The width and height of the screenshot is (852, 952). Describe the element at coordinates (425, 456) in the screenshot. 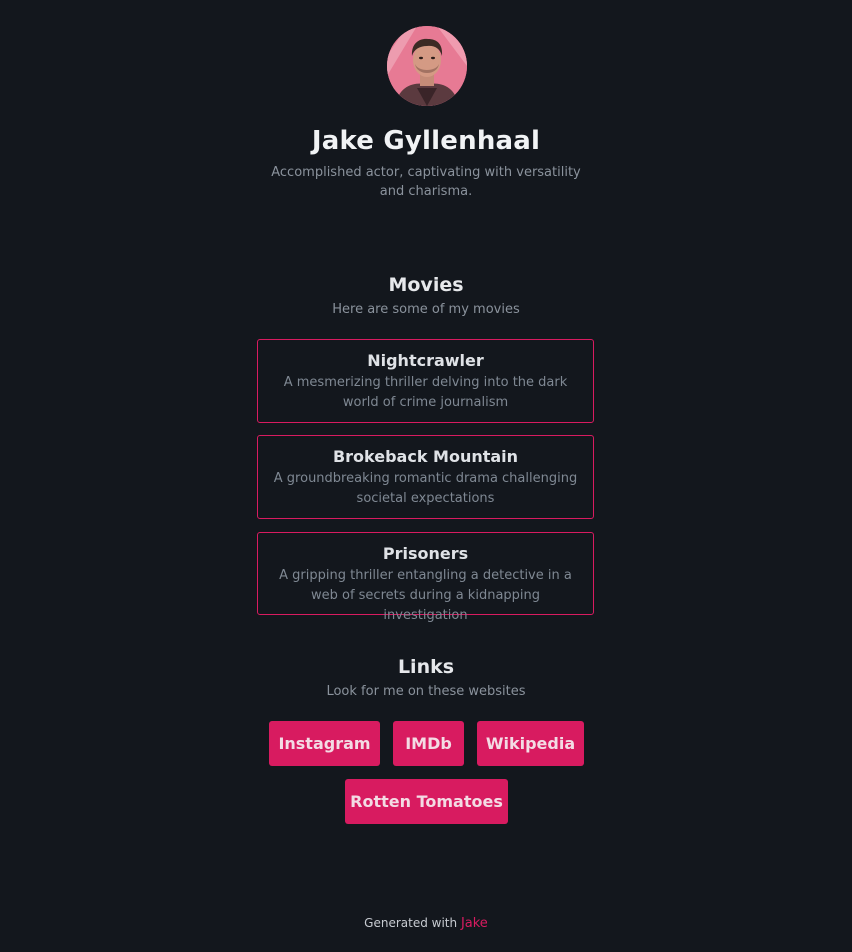

I see `movie-title: Brokeback Mountain` at that location.